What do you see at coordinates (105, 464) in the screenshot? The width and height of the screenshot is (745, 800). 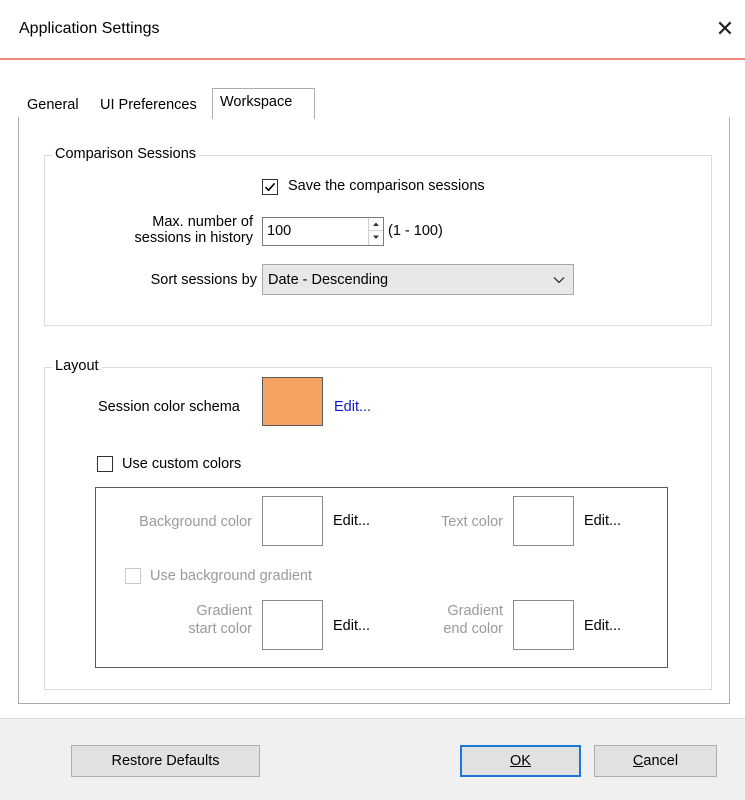 I see `use-custom-colors-checkbox` at bounding box center [105, 464].